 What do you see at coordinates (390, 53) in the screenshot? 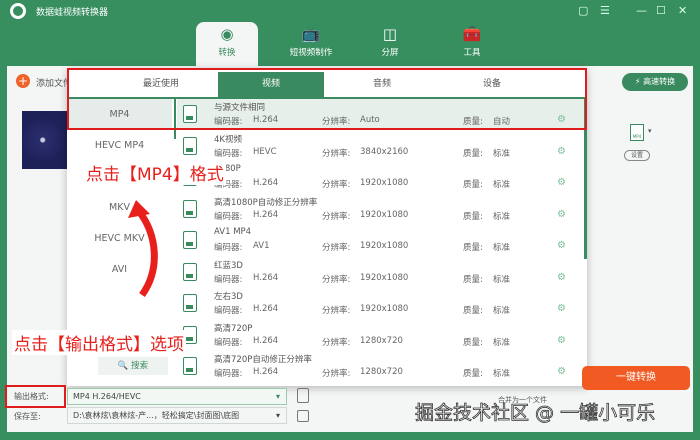
I see `nav-label: 分屏` at bounding box center [390, 53].